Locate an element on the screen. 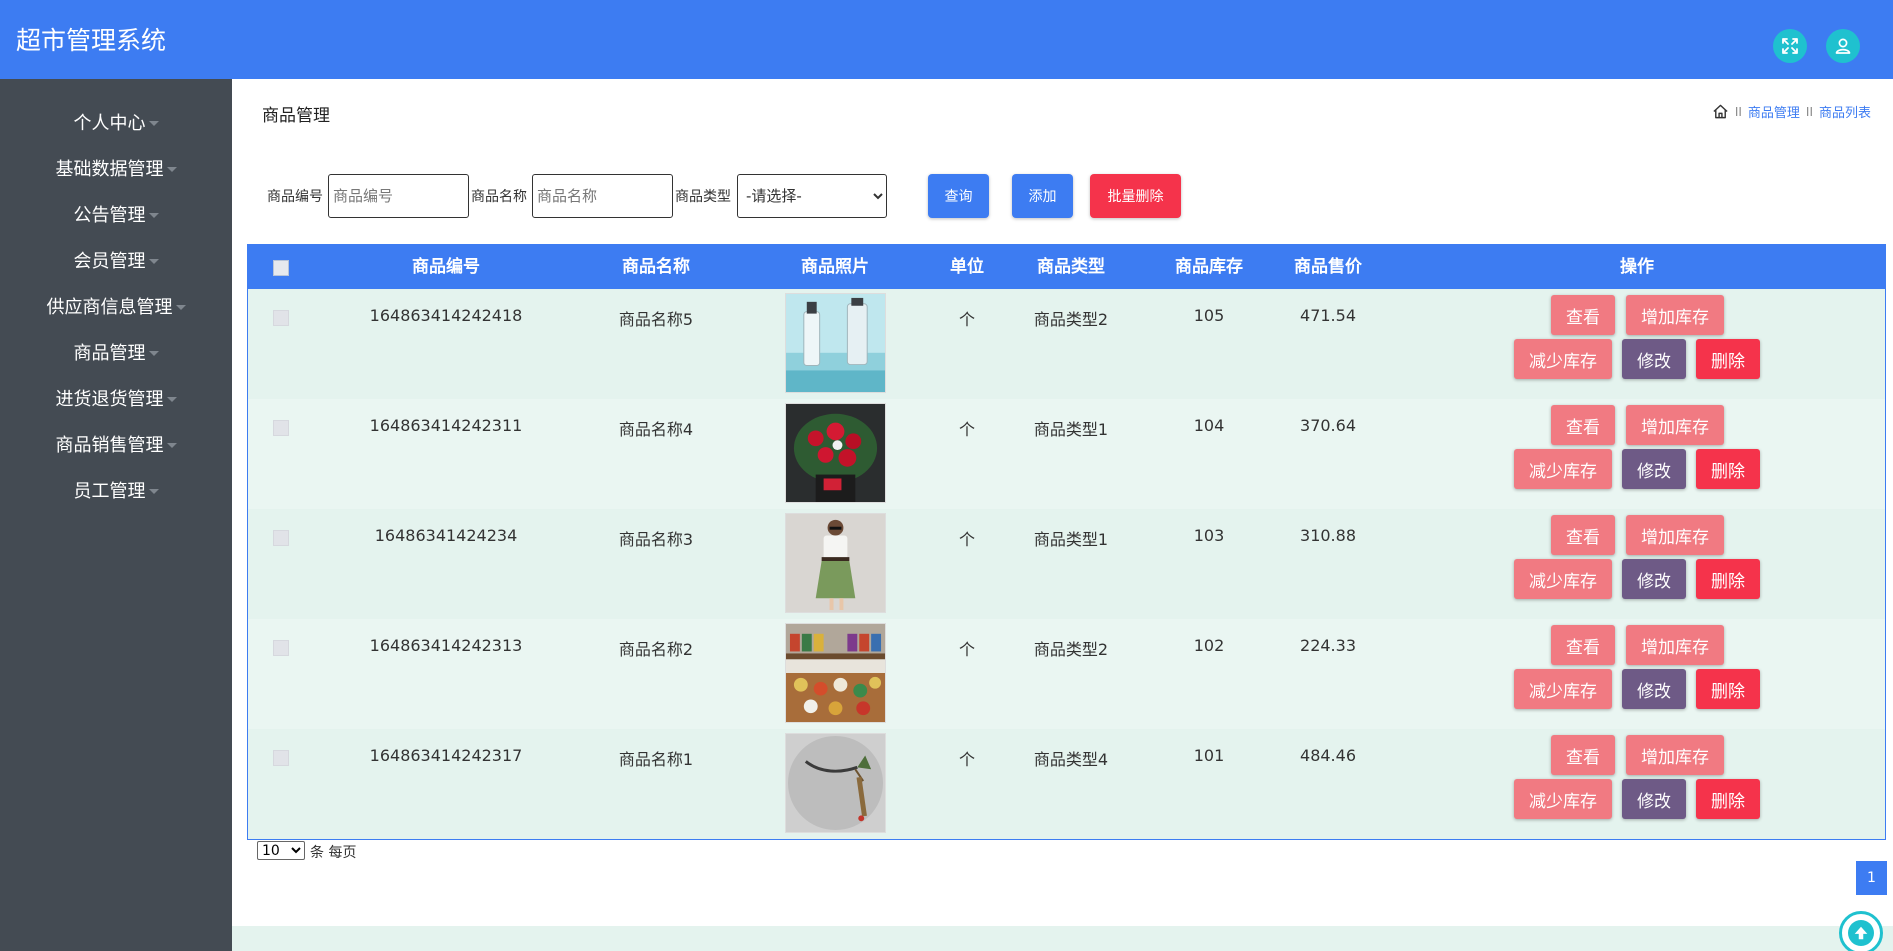 This screenshot has width=1893, height=951. sidebar-item-products: 商品管理 is located at coordinates (116, 352).